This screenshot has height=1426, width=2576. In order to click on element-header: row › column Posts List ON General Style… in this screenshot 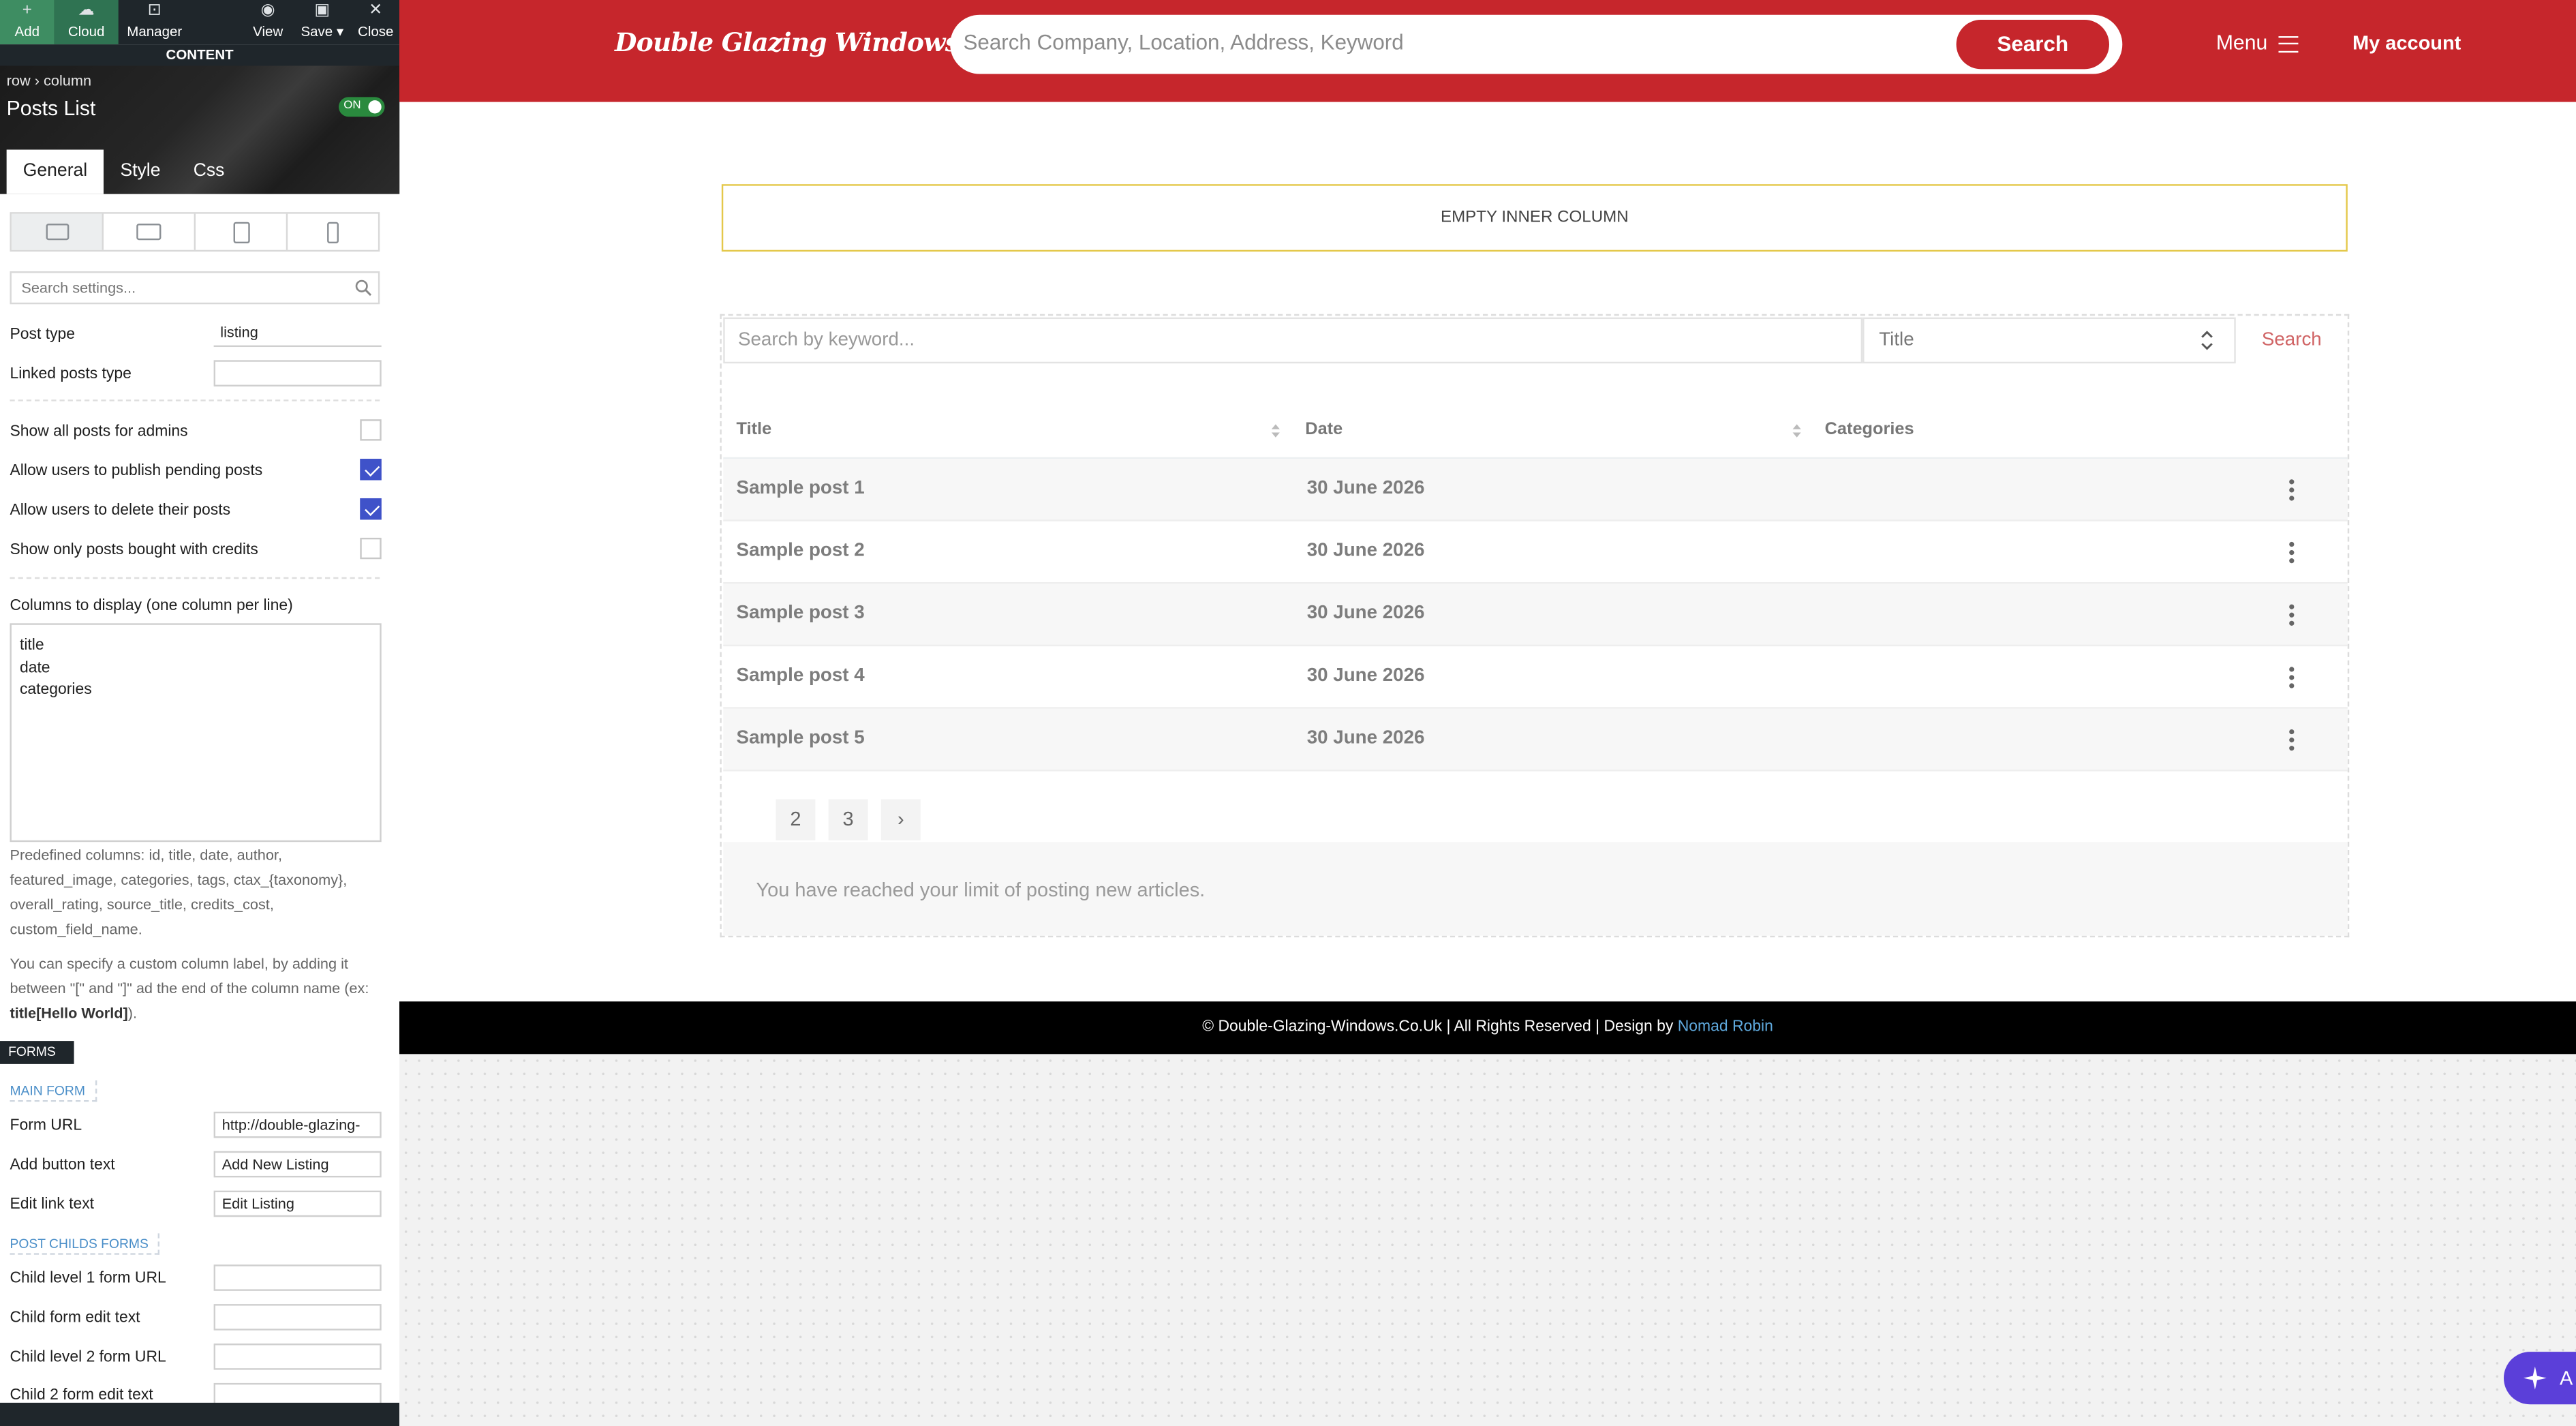, I will do `click(200, 129)`.